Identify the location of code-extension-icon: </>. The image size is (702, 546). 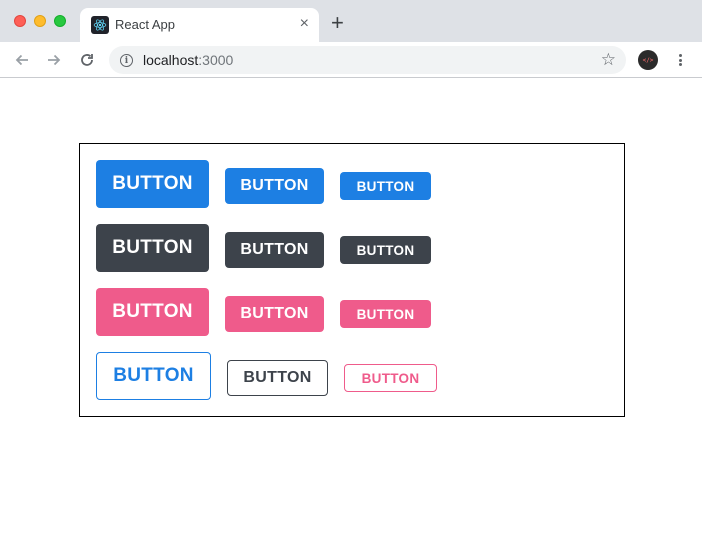
(648, 60).